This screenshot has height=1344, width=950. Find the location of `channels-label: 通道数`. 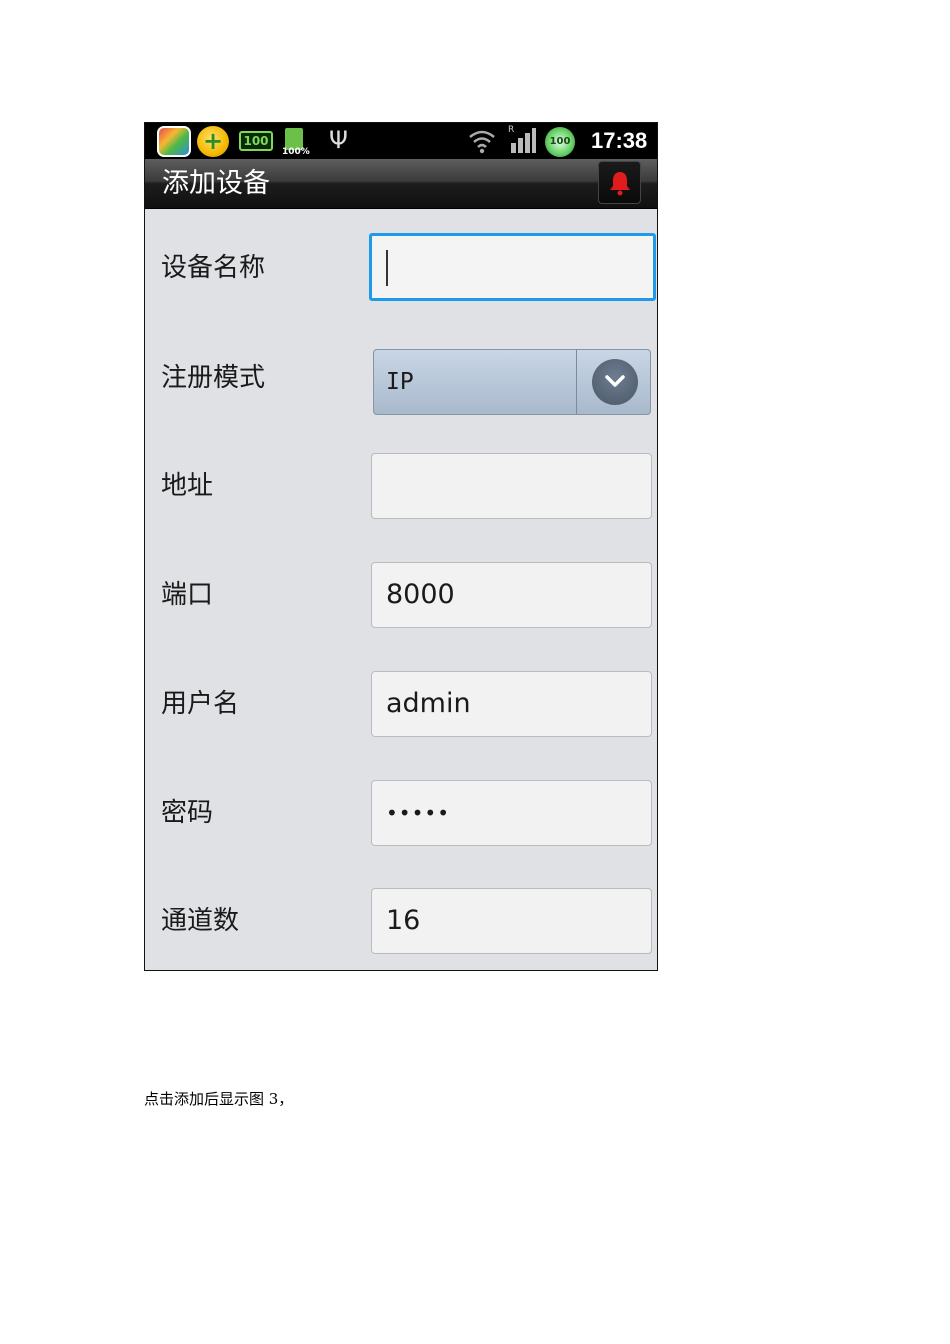

channels-label: 通道数 is located at coordinates (200, 921).